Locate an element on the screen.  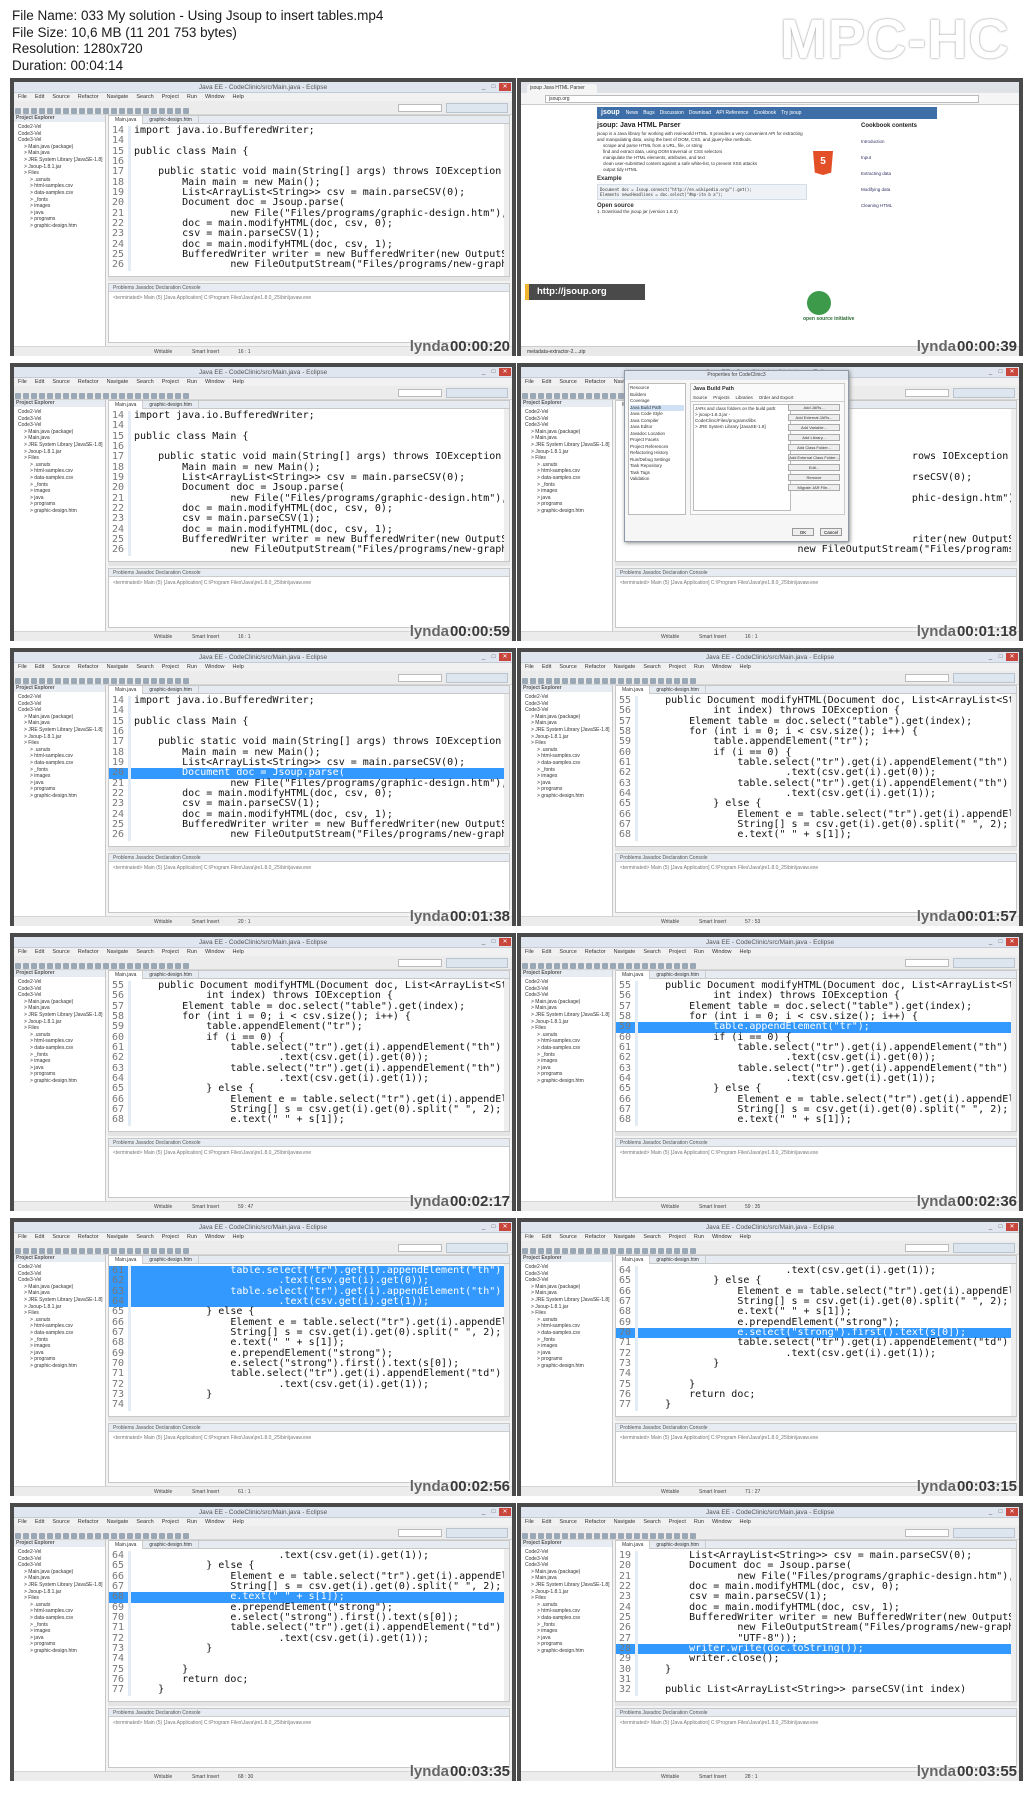
tree-item: Code3-Vel is located at coordinates (566, 1565).